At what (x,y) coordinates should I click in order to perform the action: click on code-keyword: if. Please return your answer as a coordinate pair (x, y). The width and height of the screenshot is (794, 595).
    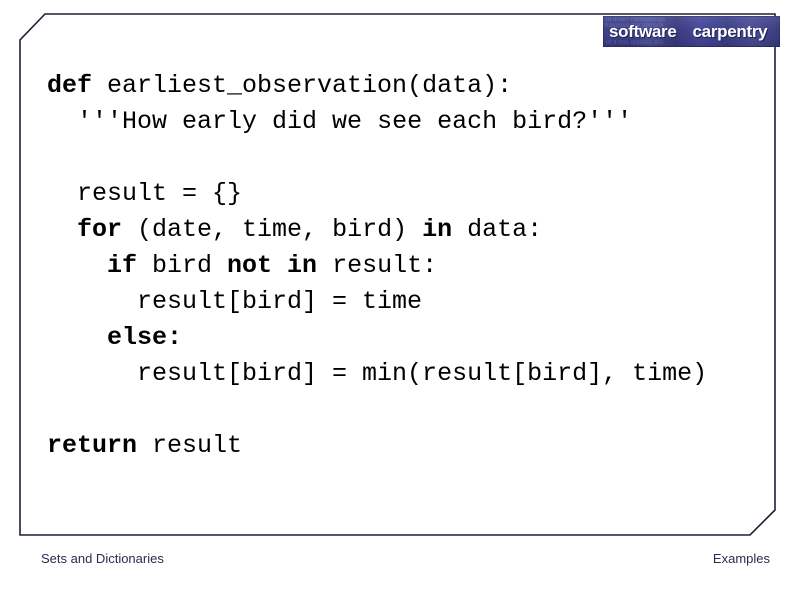
    Looking at the image, I should click on (130, 265).